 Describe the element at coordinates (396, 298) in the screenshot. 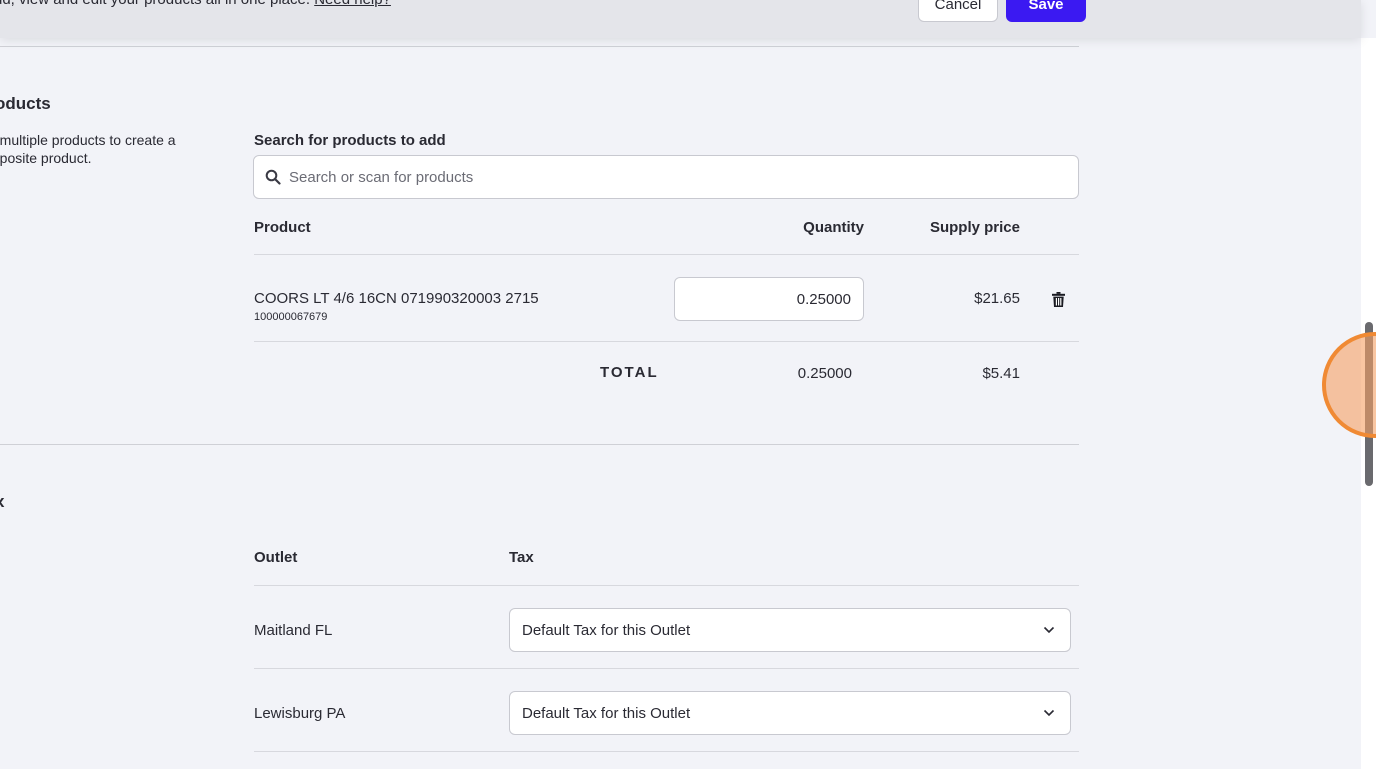

I see `product-name: COORS LT 4/6 16CN 071990320003 2715` at that location.